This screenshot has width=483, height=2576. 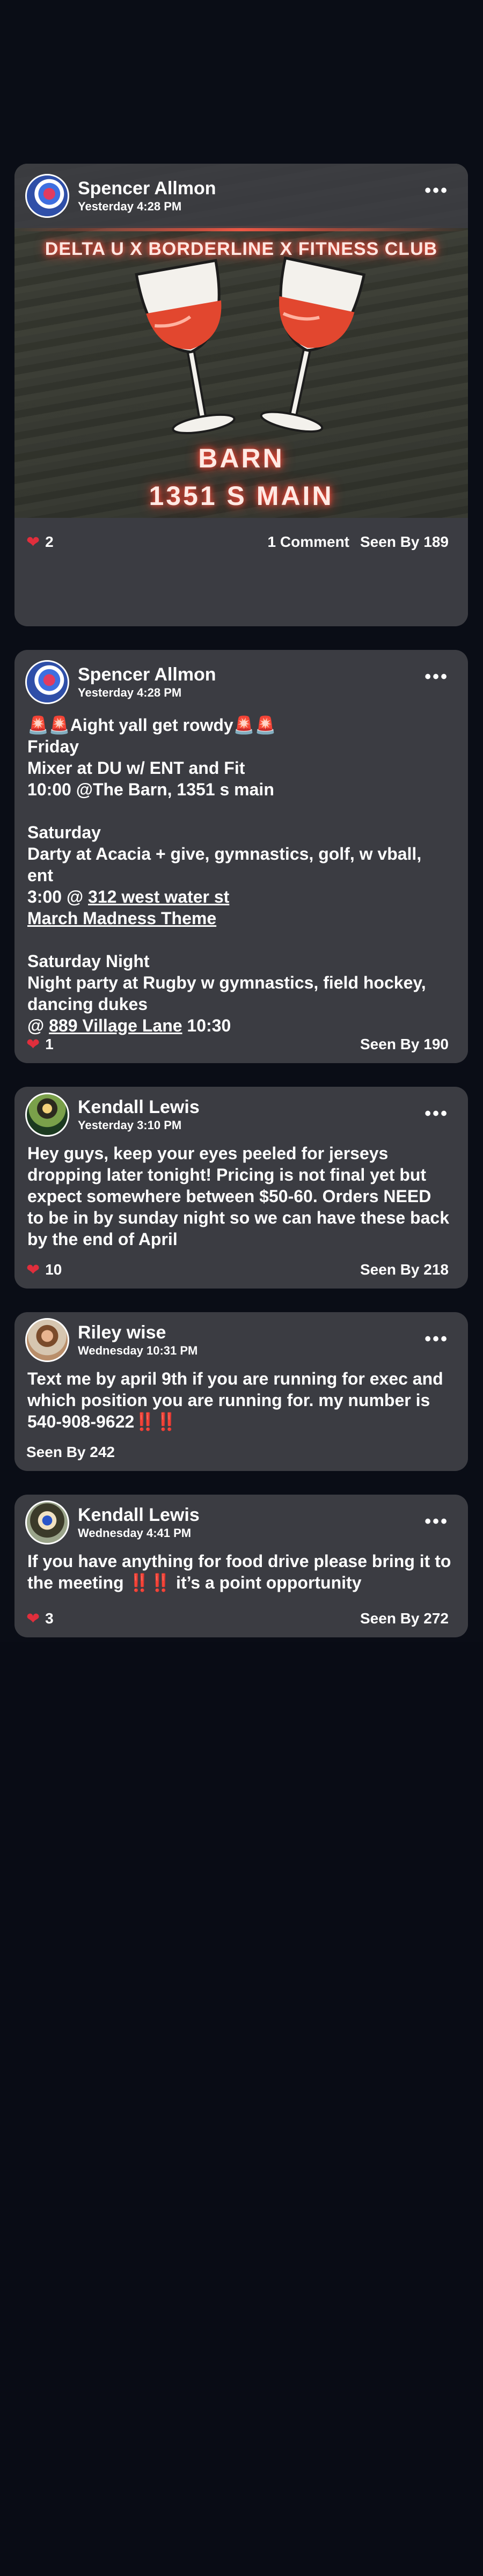 What do you see at coordinates (241, 1270) in the screenshot?
I see `post-footer: ❤ 10 Seen By 218` at bounding box center [241, 1270].